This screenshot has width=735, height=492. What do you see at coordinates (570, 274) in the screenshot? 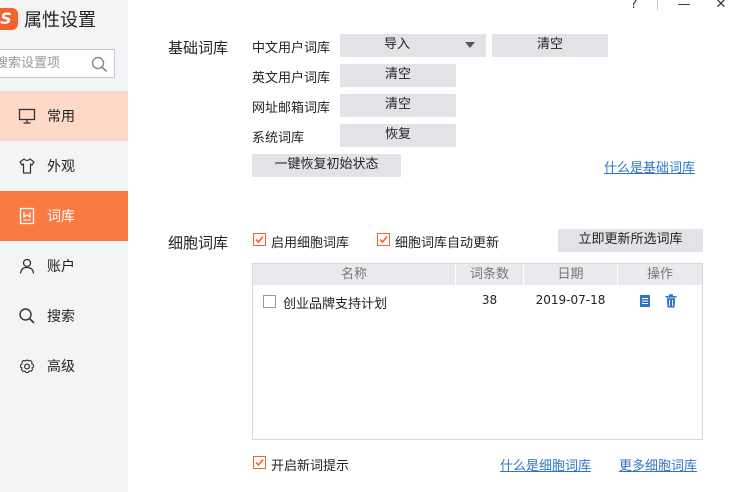
I see `col-header-date: 日期` at bounding box center [570, 274].